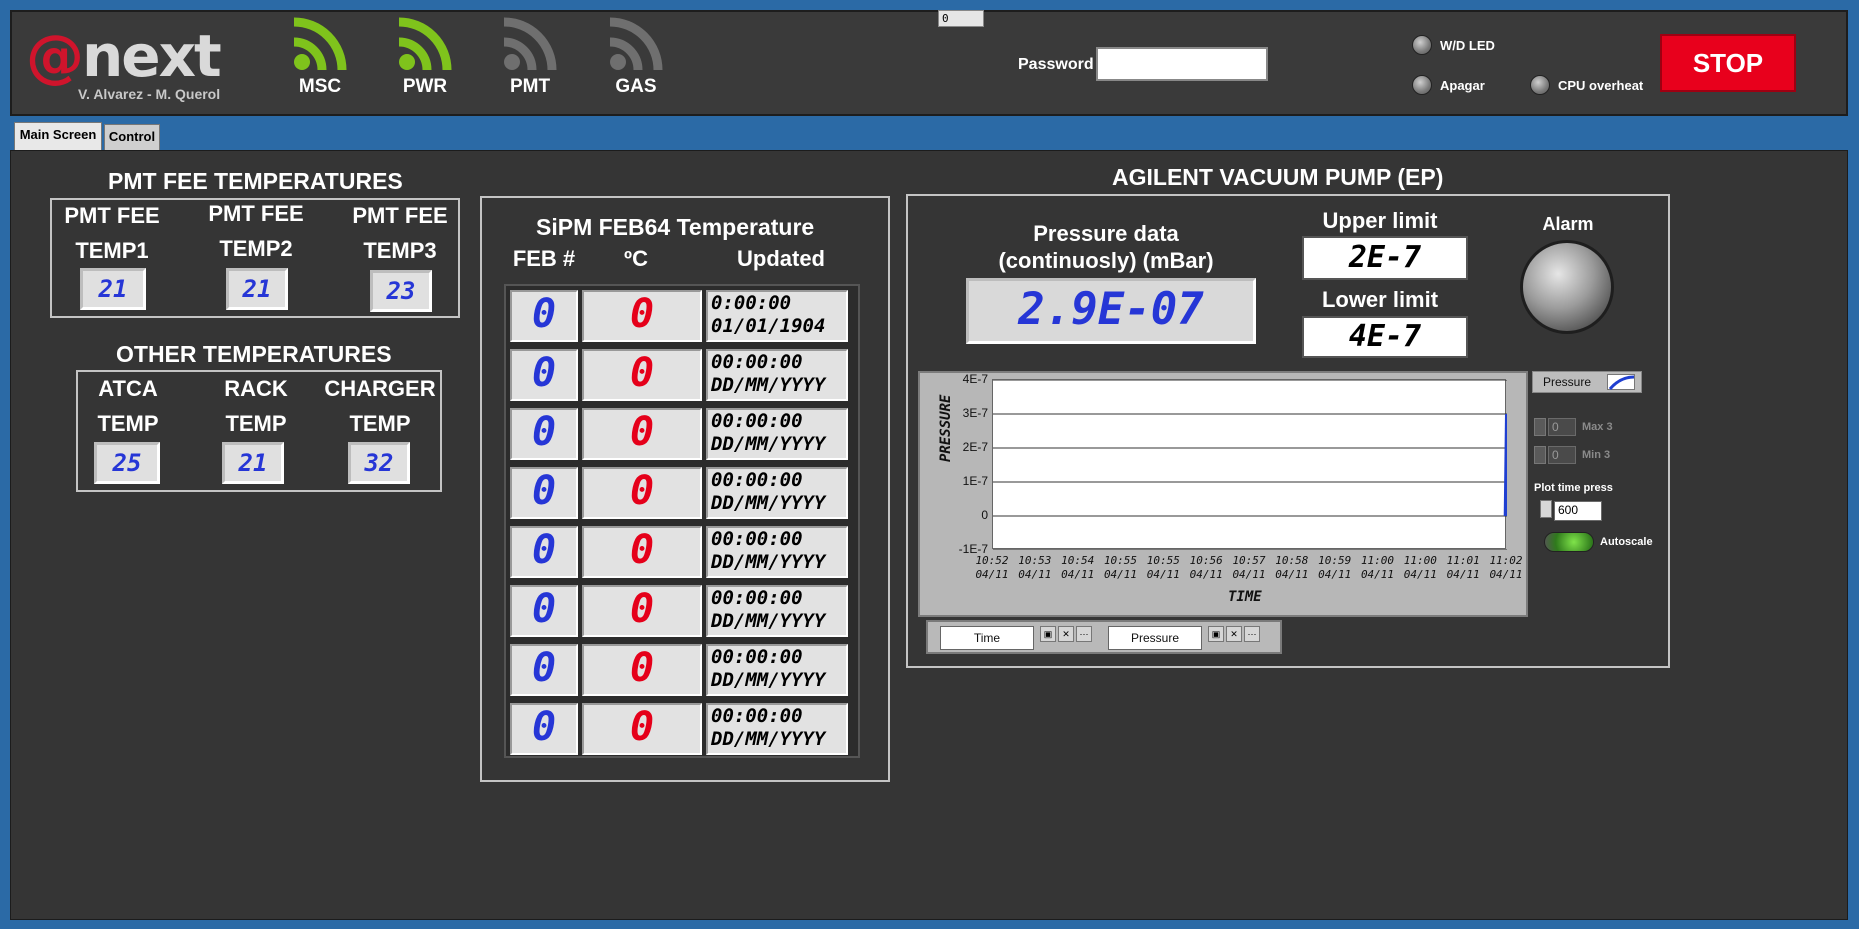 This screenshot has height=929, width=1859. I want to click on cursor-time-field: Time, so click(987, 638).